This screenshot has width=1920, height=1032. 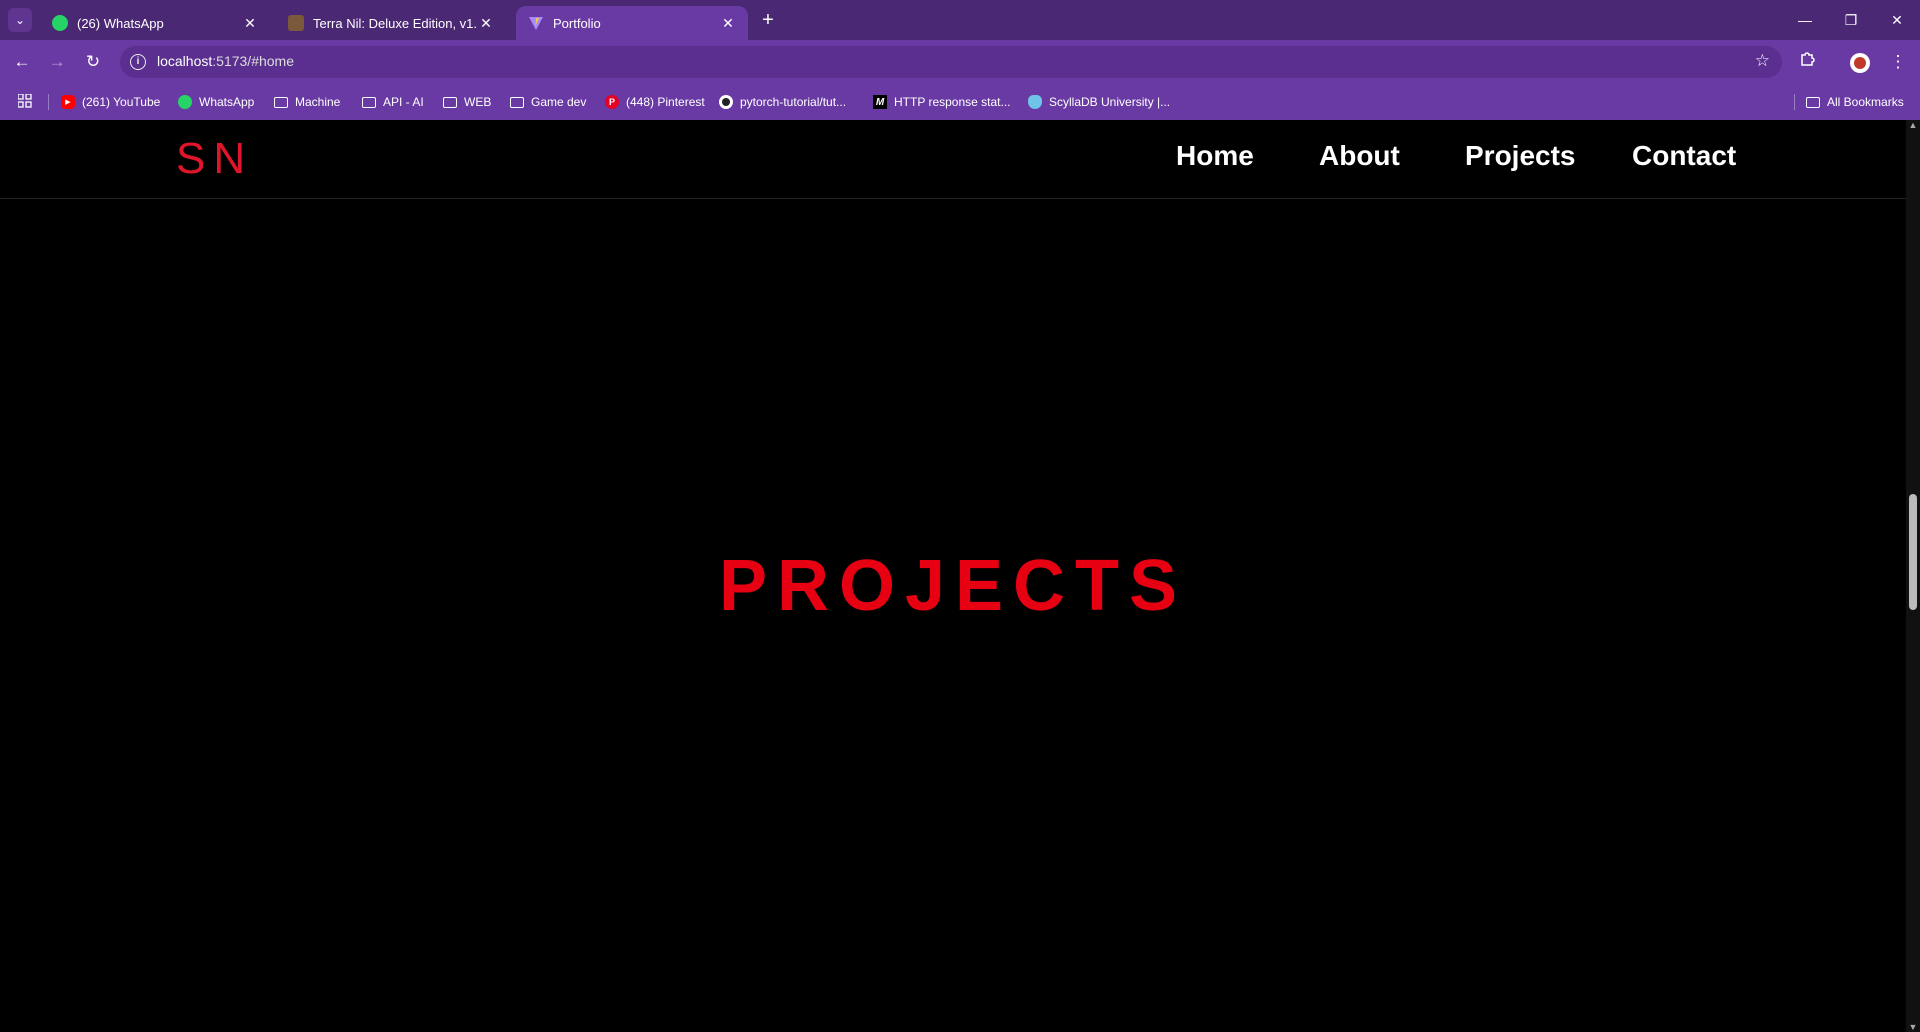 I want to click on bookmark-star-icon: ☆, so click(x=1762, y=61).